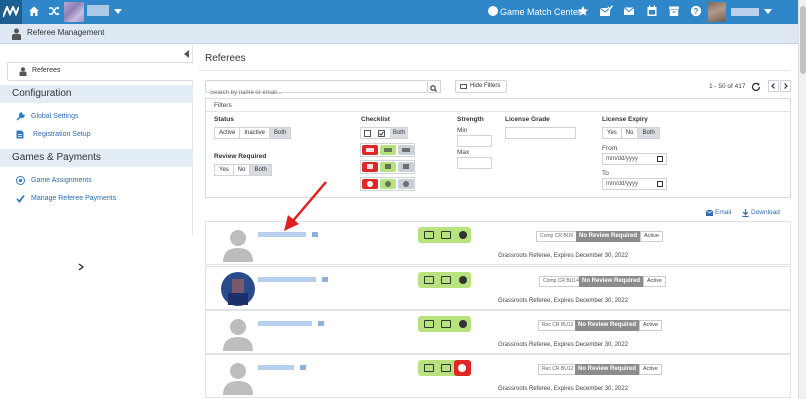  I want to click on mouse-cursor-icon, so click(81, 268).